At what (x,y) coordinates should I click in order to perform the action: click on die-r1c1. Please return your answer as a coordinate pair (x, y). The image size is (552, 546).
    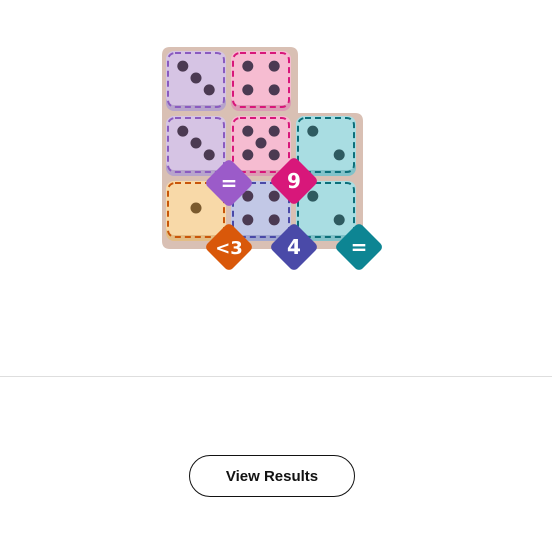
    Looking at the image, I should click on (196, 81).